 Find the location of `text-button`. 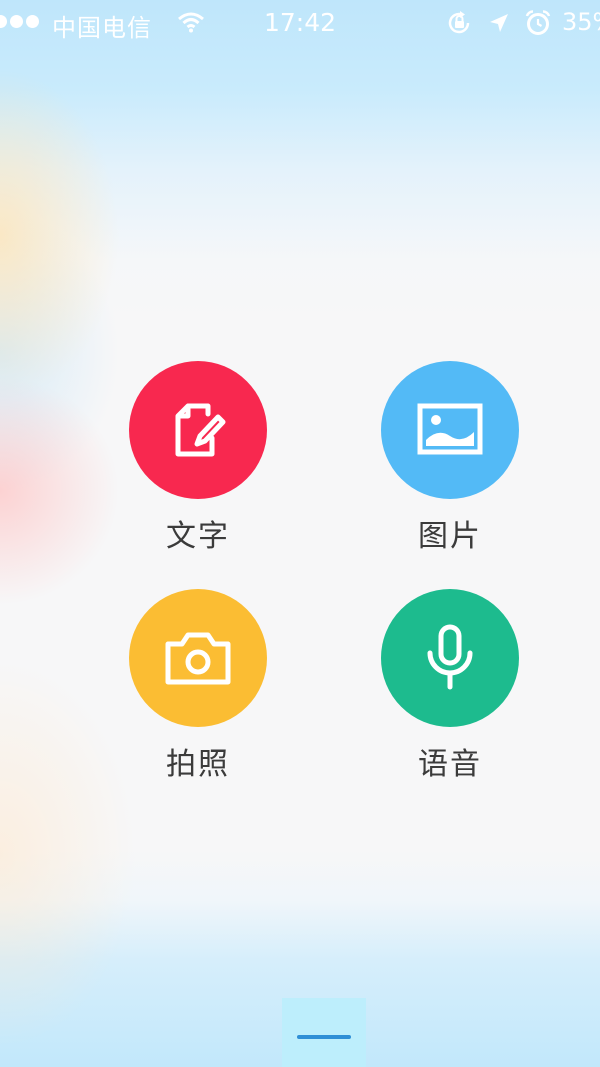

text-button is located at coordinates (198, 430).